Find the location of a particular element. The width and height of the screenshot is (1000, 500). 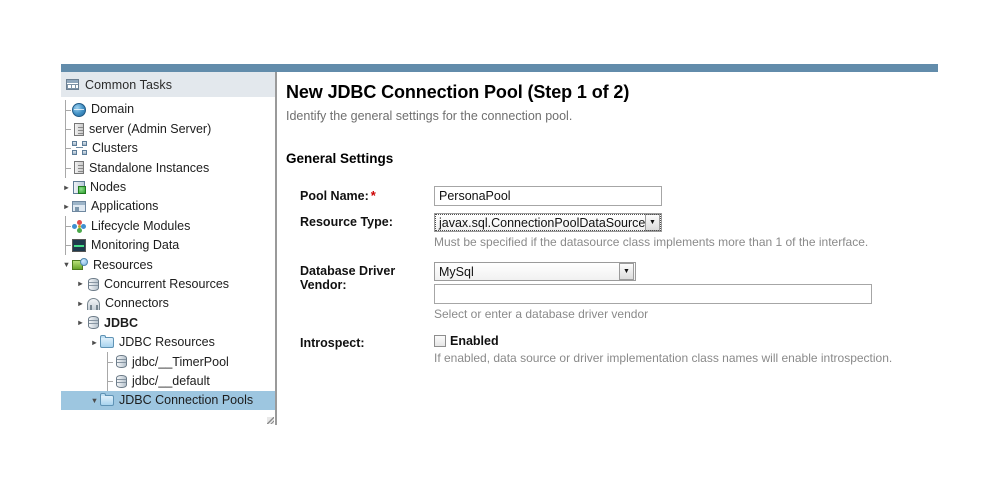

introspect-checkbox-row: Enabled is located at coordinates (690, 341).